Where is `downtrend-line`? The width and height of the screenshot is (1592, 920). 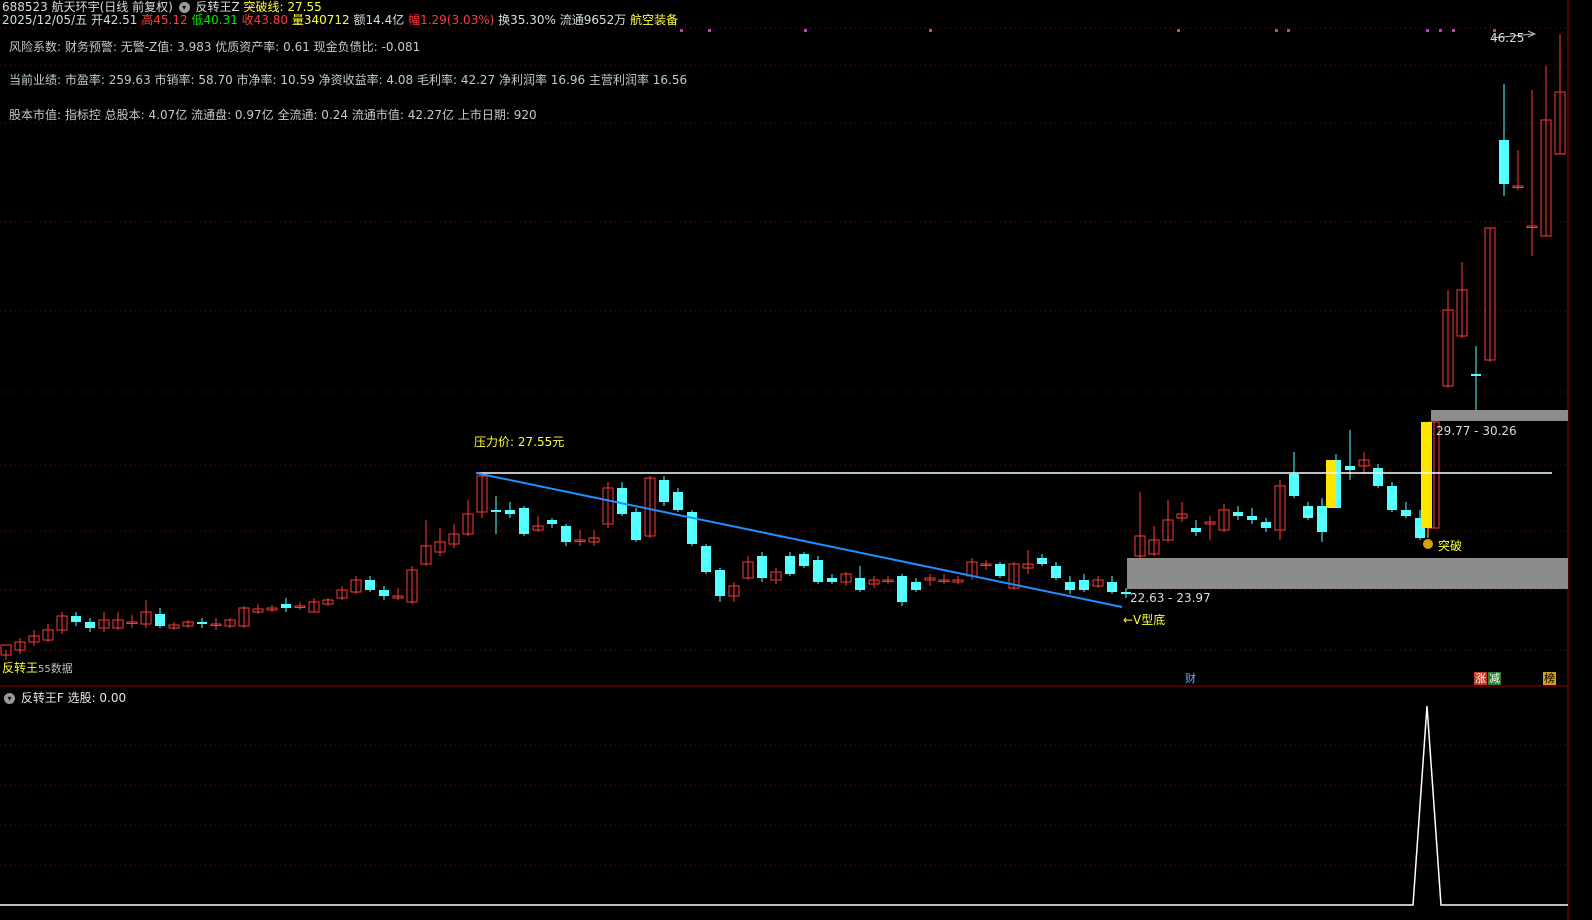
downtrend-line is located at coordinates (799, 540).